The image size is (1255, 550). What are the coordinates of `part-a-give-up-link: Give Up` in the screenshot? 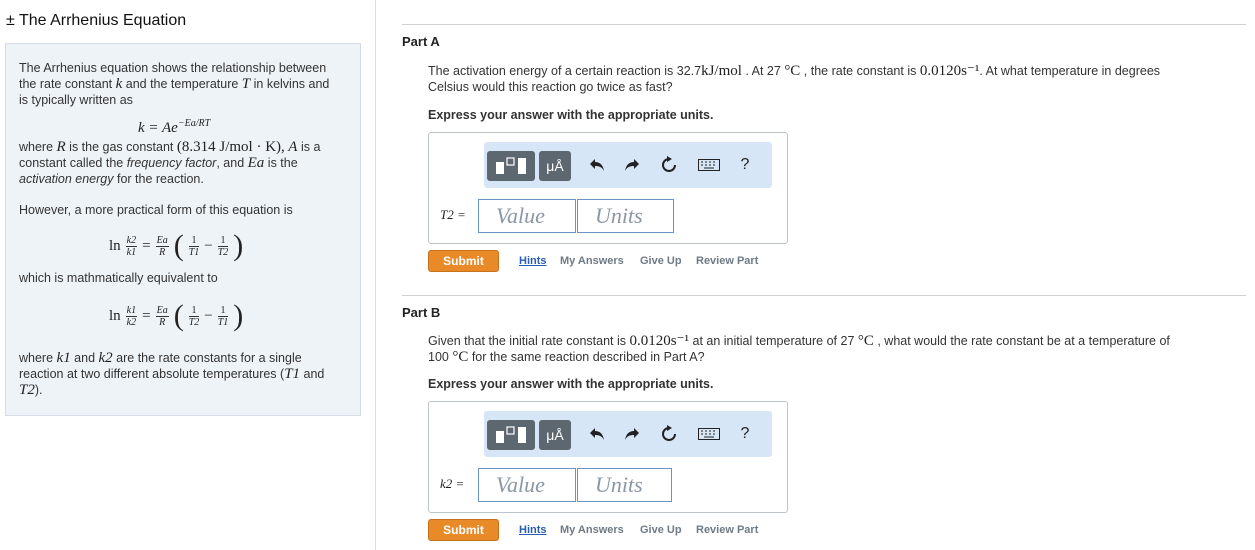 It's located at (661, 261).